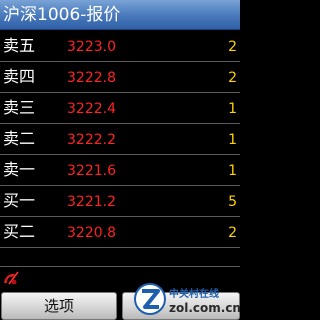 The image size is (320, 320). What do you see at coordinates (120, 108) in the screenshot?
I see `quote-row-ask-3: 卖三 3222.4 1` at bounding box center [120, 108].